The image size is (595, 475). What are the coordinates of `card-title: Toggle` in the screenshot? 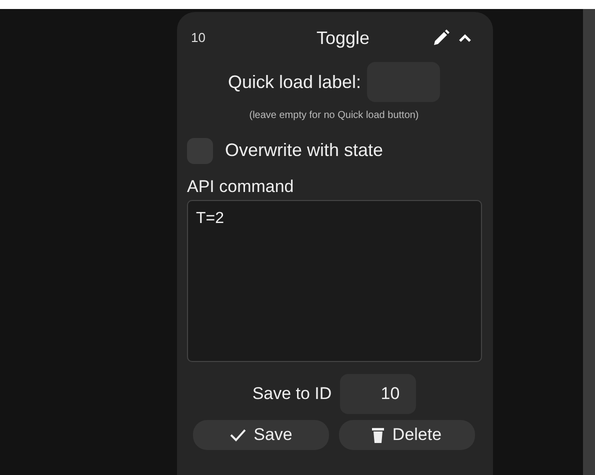 It's located at (343, 38).